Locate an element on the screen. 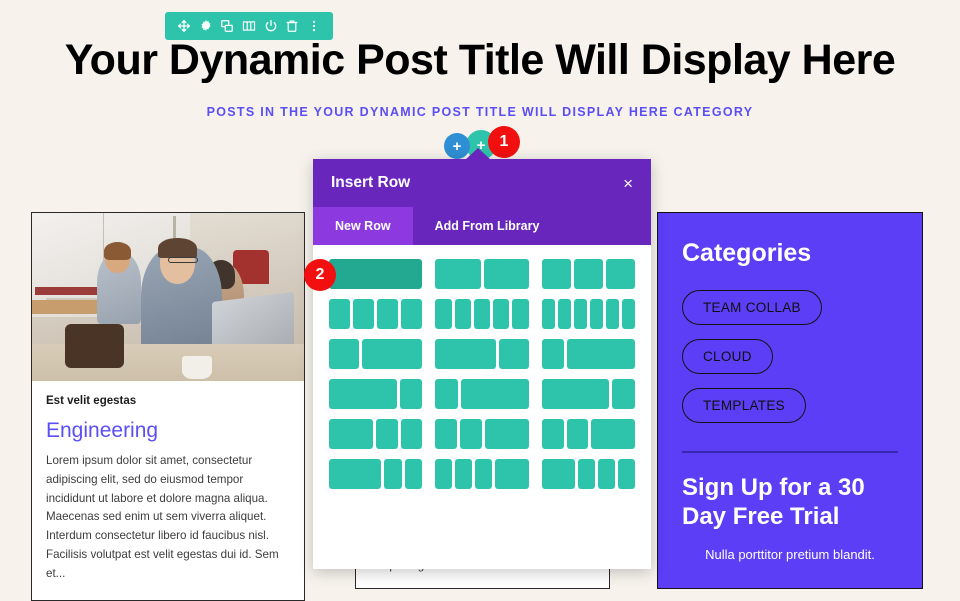  category-pill-team-collab: TEAM COLLAB is located at coordinates (752, 307).